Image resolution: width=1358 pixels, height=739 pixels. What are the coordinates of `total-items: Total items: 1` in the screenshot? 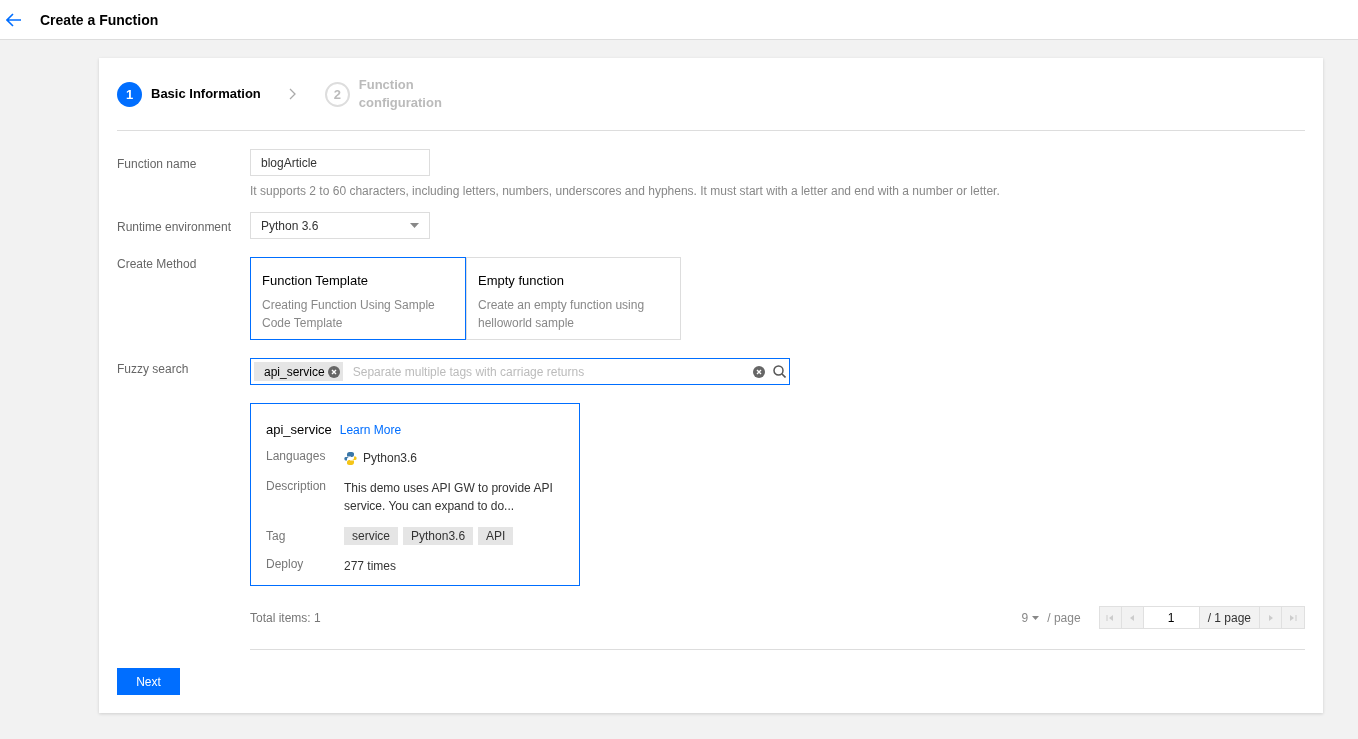 It's located at (286, 617).